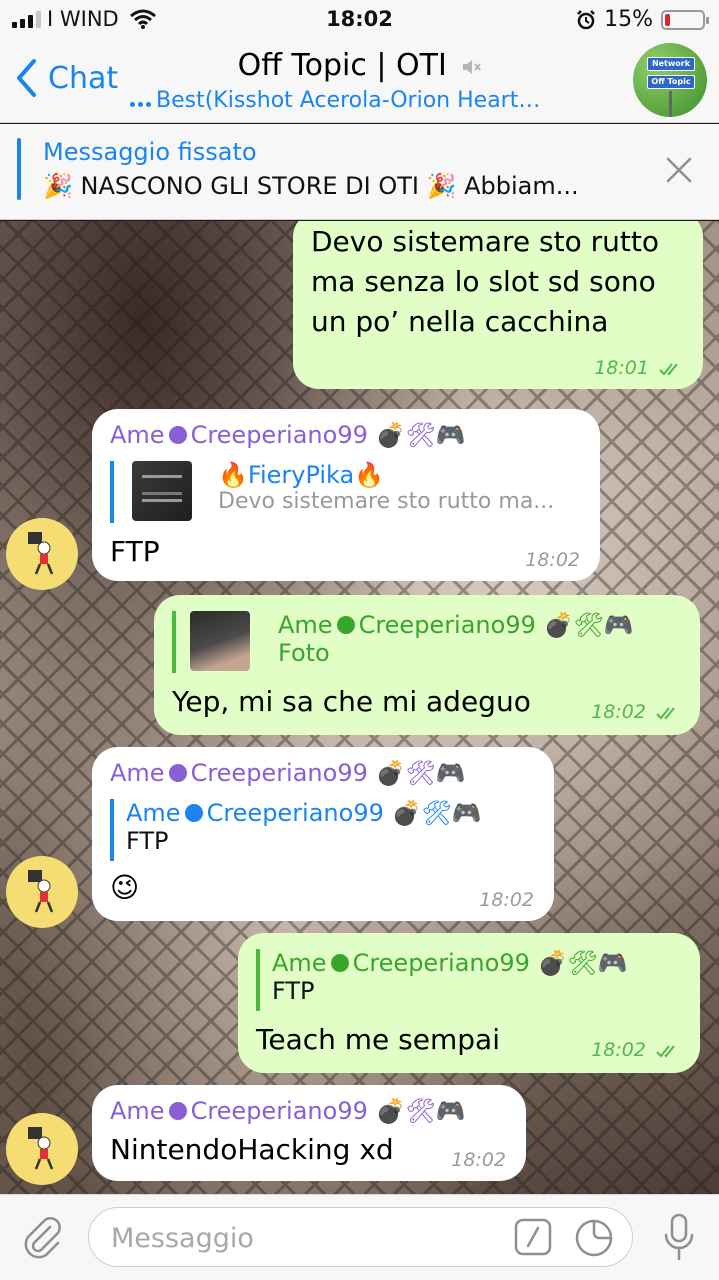  I want to click on chat-title: Off Topic | OTI, so click(360, 65).